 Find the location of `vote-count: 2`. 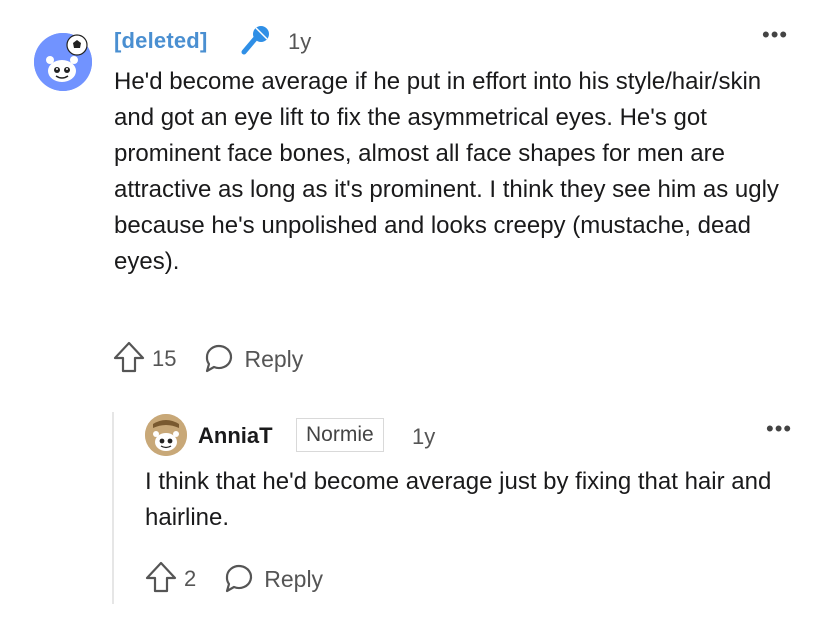

vote-count: 2 is located at coordinates (190, 578).